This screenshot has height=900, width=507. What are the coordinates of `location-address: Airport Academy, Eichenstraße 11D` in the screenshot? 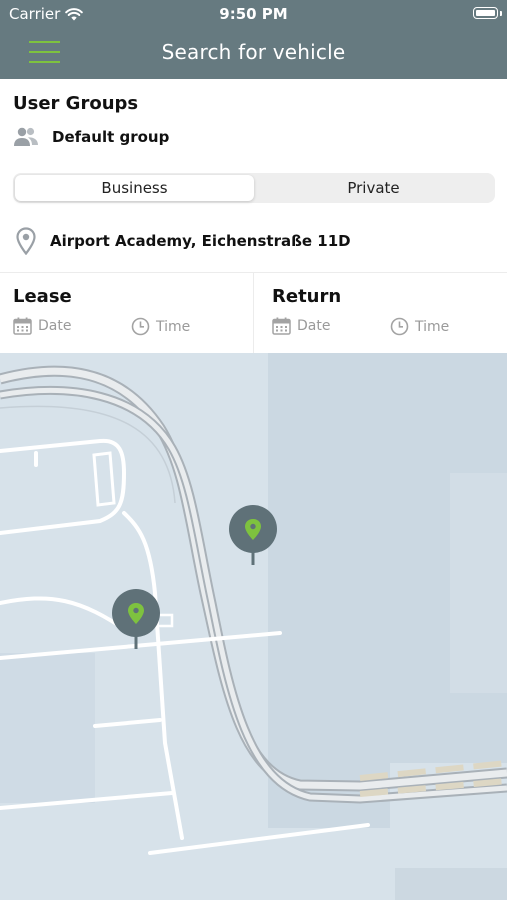 It's located at (200, 241).